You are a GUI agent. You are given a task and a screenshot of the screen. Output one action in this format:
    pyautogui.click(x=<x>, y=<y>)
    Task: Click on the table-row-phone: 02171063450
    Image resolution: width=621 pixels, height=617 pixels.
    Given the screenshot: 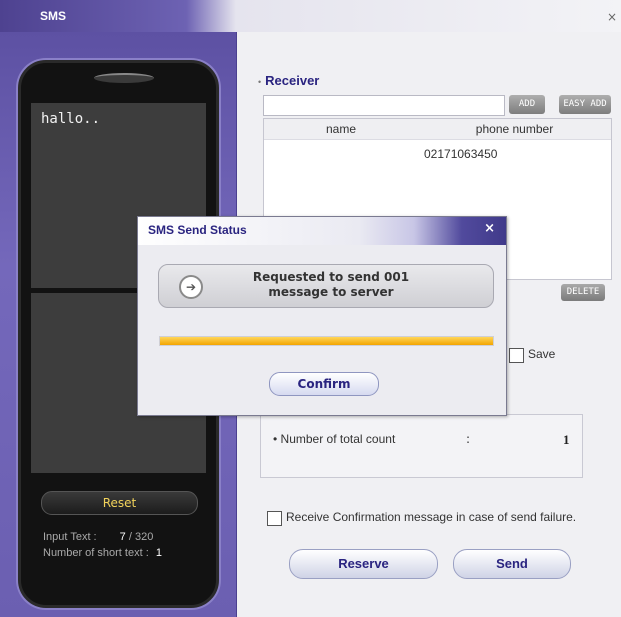 What is the action you would take?
    pyautogui.click(x=460, y=154)
    